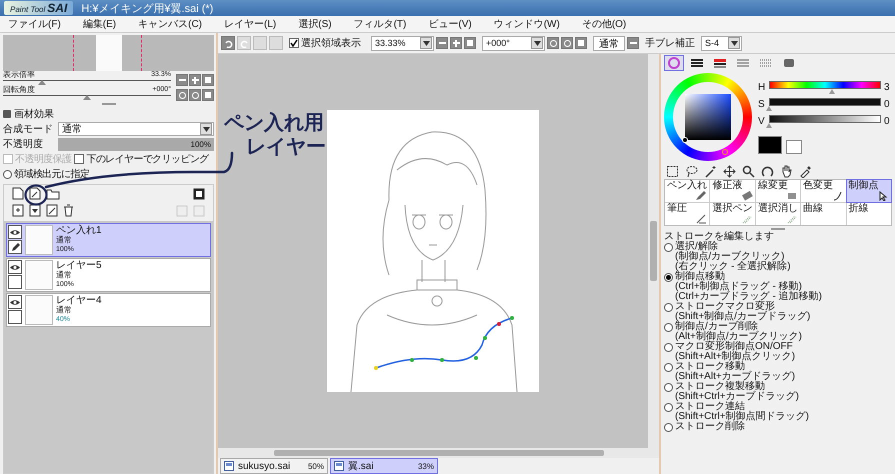  What do you see at coordinates (823, 214) in the screenshot?
I see `brush-tool: 曲線` at bounding box center [823, 214].